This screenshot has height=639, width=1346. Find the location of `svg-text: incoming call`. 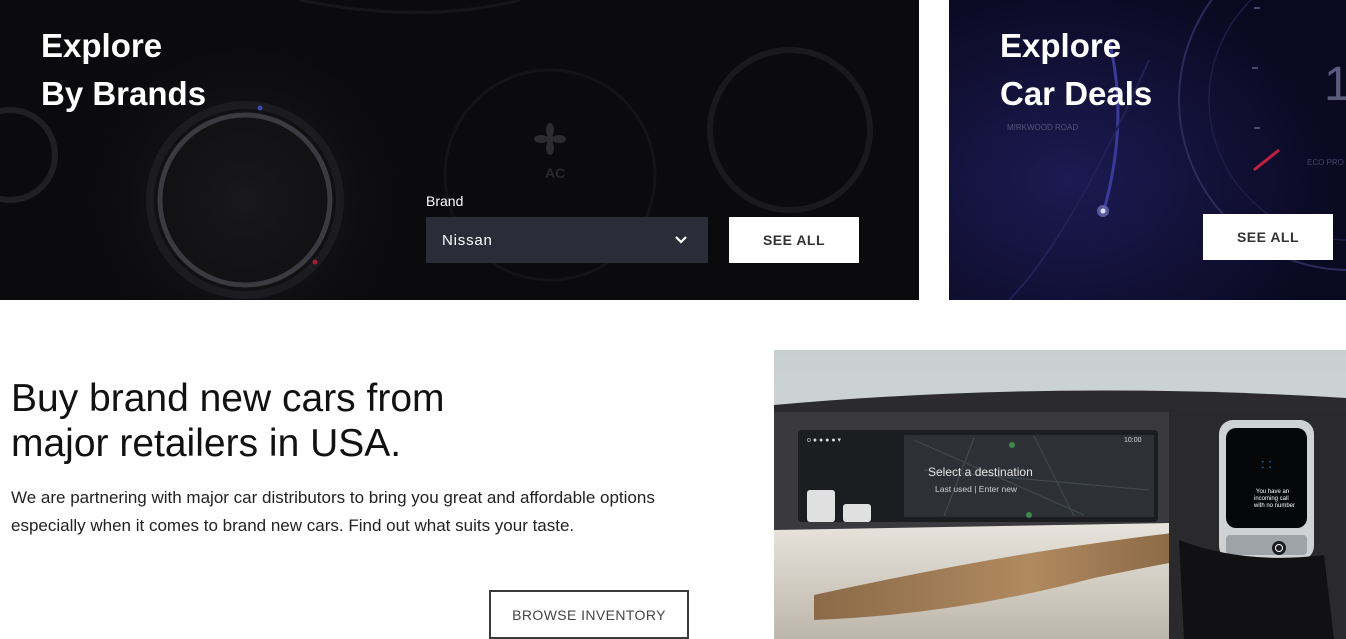

svg-text: incoming call is located at coordinates (1271, 499).